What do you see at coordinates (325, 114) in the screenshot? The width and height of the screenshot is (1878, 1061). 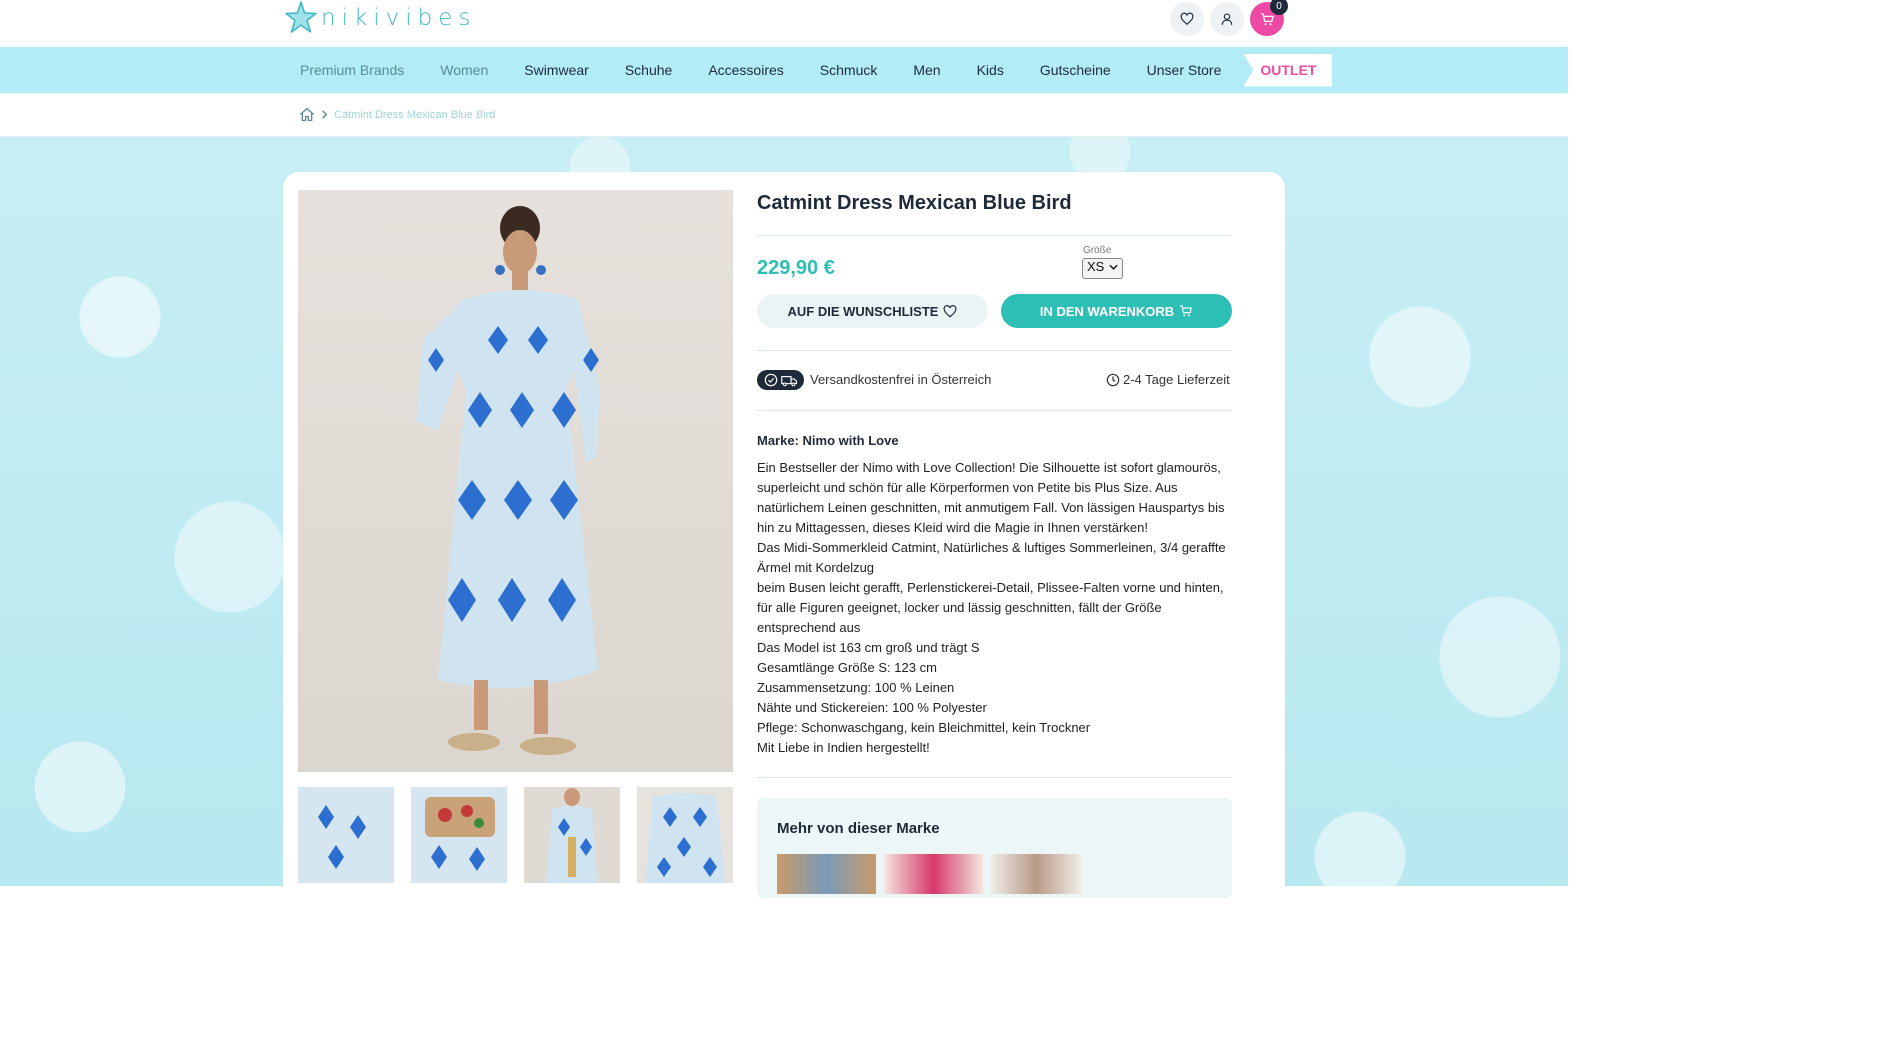 I see `chevron-right-icon` at bounding box center [325, 114].